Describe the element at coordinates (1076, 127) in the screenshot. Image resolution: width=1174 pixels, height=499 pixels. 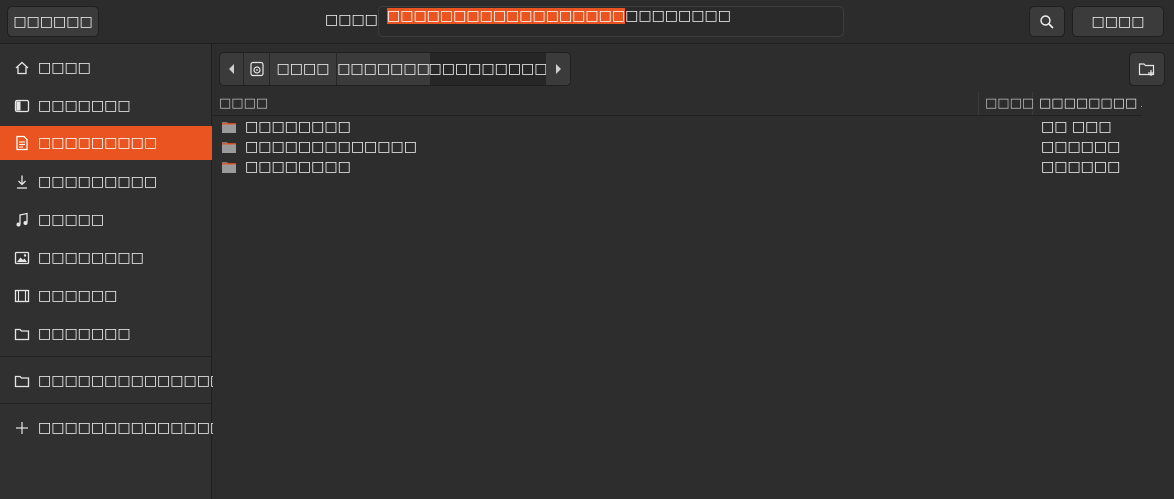
I see `file-modified: □□ □□□` at that location.